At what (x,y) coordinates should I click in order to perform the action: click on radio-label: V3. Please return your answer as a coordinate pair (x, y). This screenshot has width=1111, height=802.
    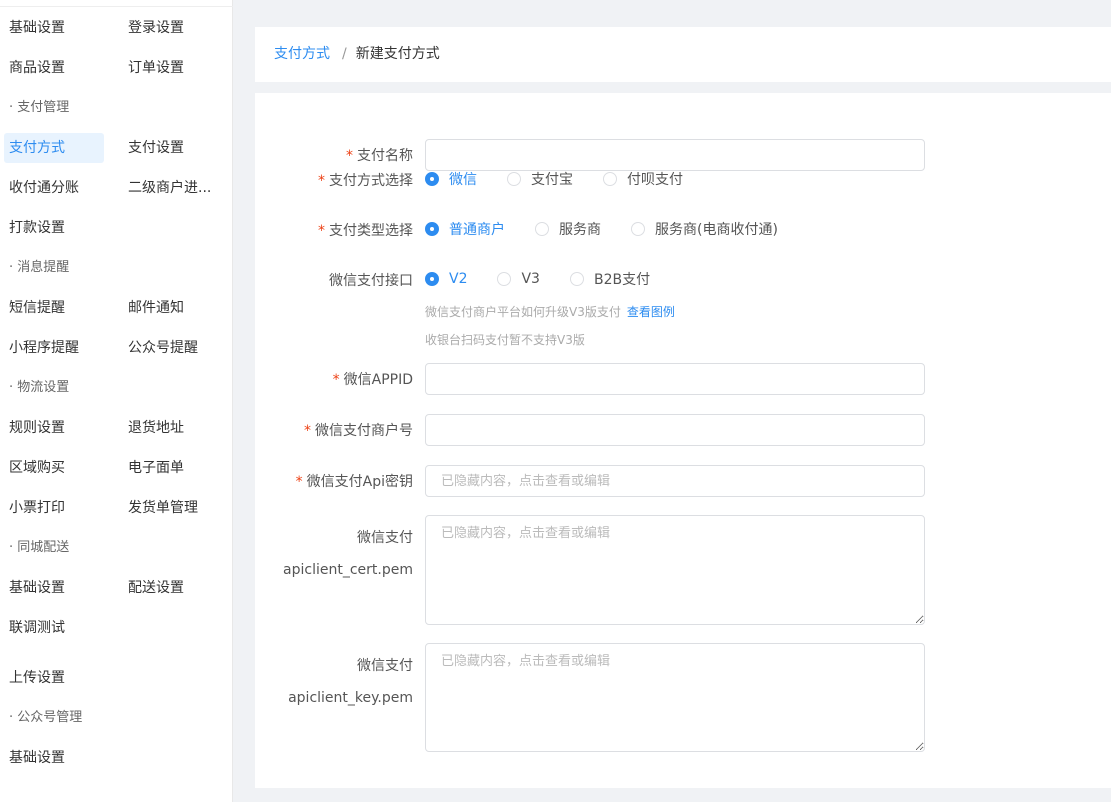
    Looking at the image, I should click on (530, 279).